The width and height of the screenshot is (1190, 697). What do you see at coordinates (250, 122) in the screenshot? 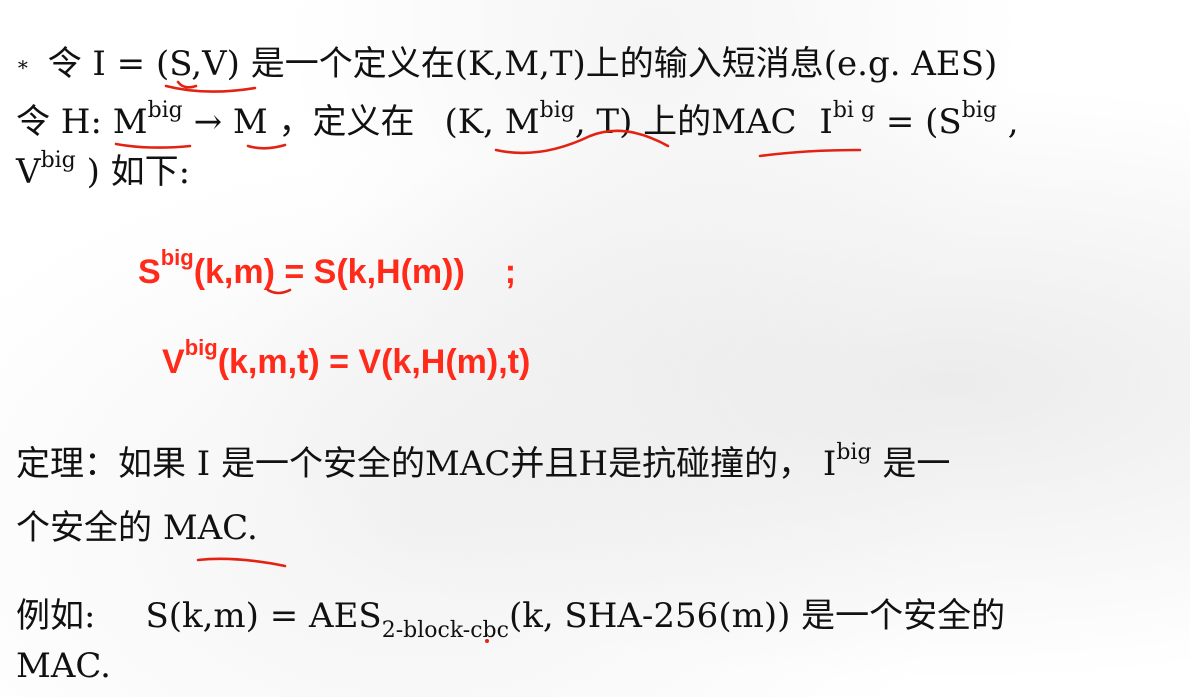
I see `m-small: M` at bounding box center [250, 122].